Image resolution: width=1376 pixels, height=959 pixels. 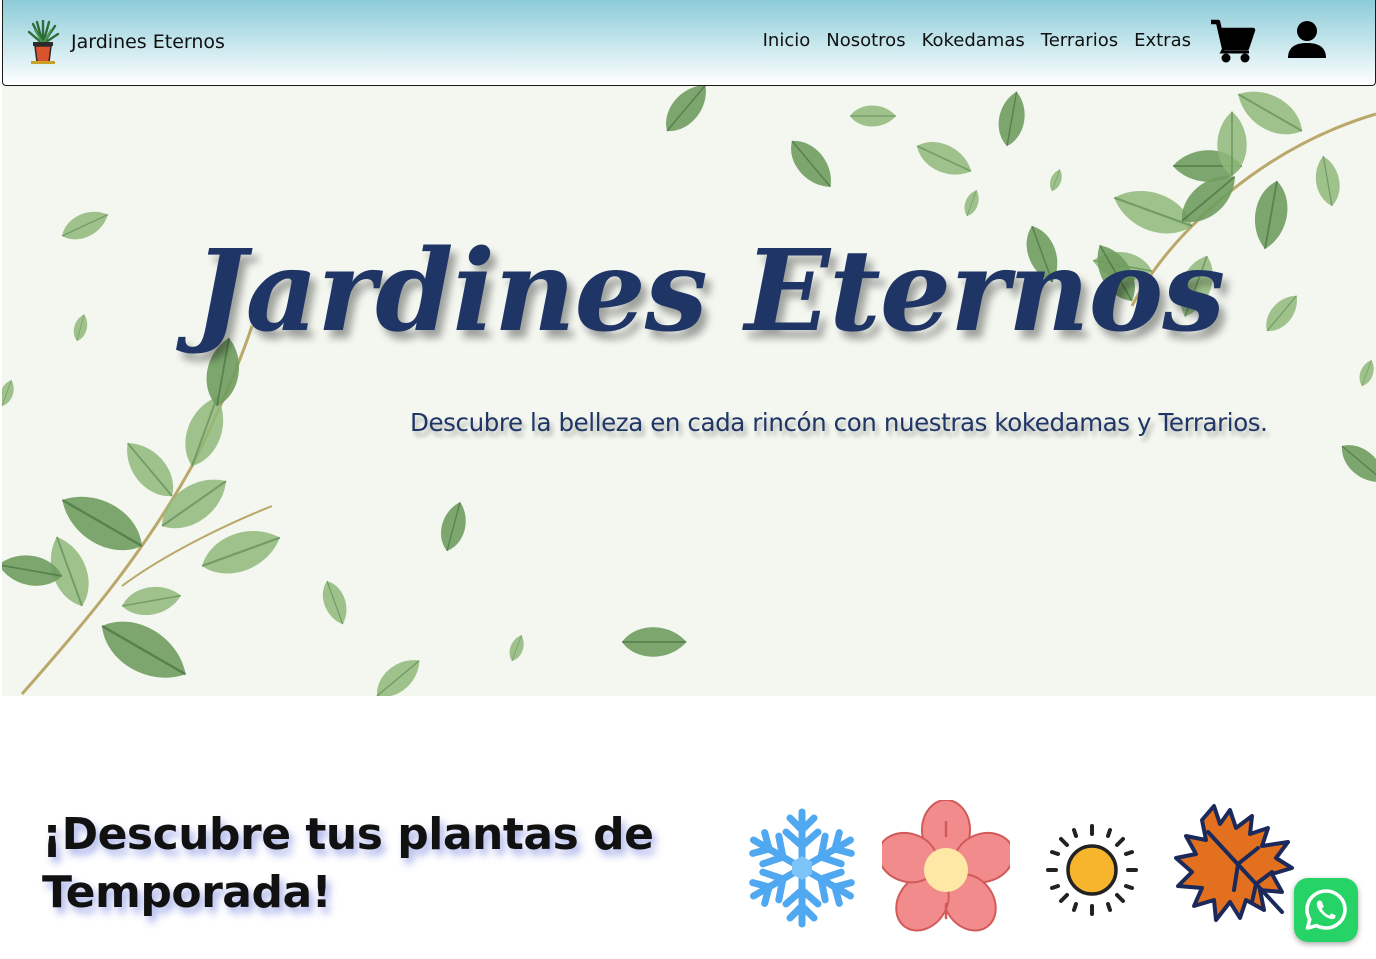 I want to click on brand-link: Jardines Eternos, so click(x=125, y=42).